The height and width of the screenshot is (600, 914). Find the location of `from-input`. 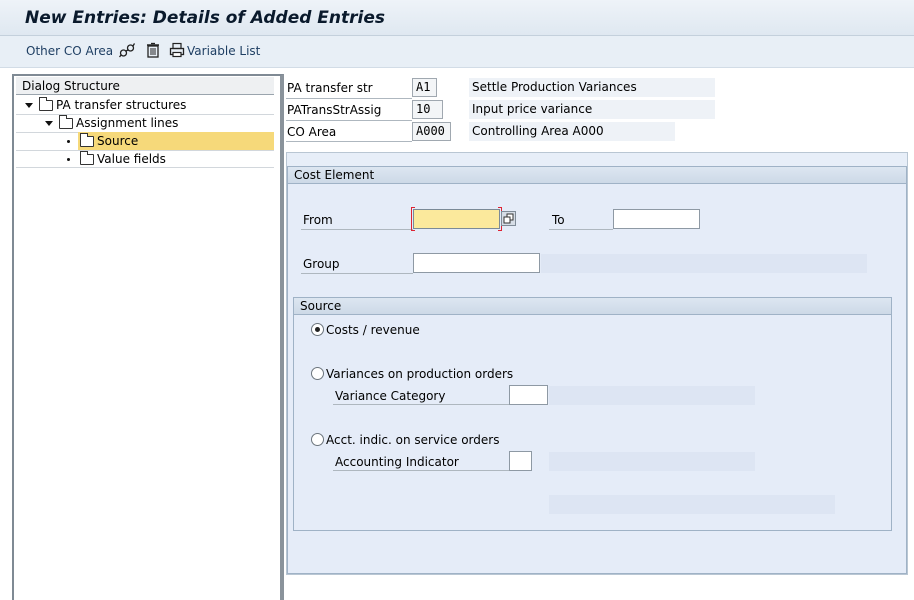

from-input is located at coordinates (456, 219).